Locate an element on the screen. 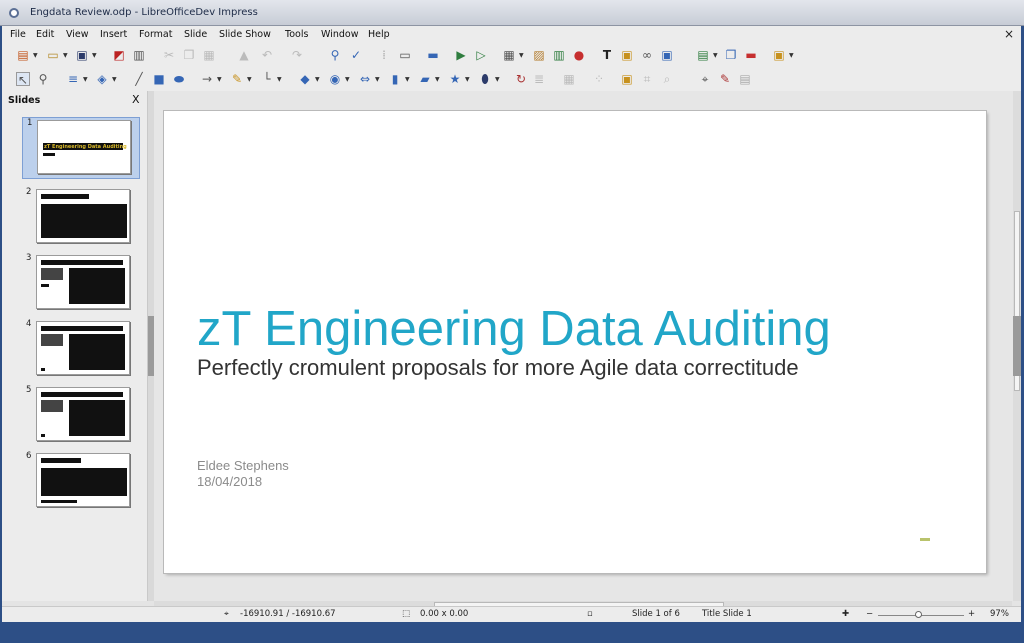 The width and height of the screenshot is (1024, 643). ellipse-icon: ⬬ is located at coordinates (179, 79).